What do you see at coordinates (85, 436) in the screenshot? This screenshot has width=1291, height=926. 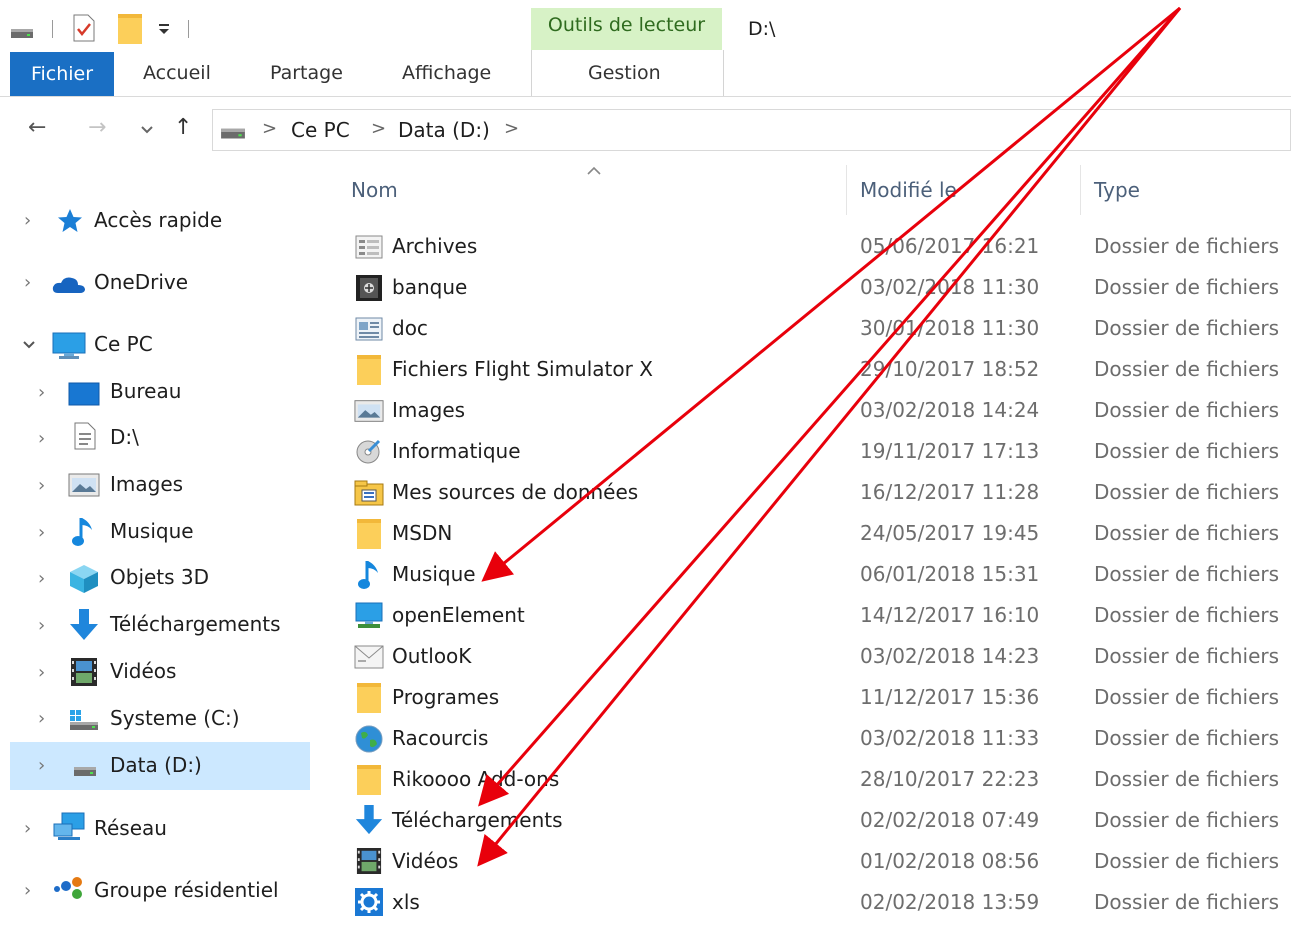 I see `document-icon` at bounding box center [85, 436].